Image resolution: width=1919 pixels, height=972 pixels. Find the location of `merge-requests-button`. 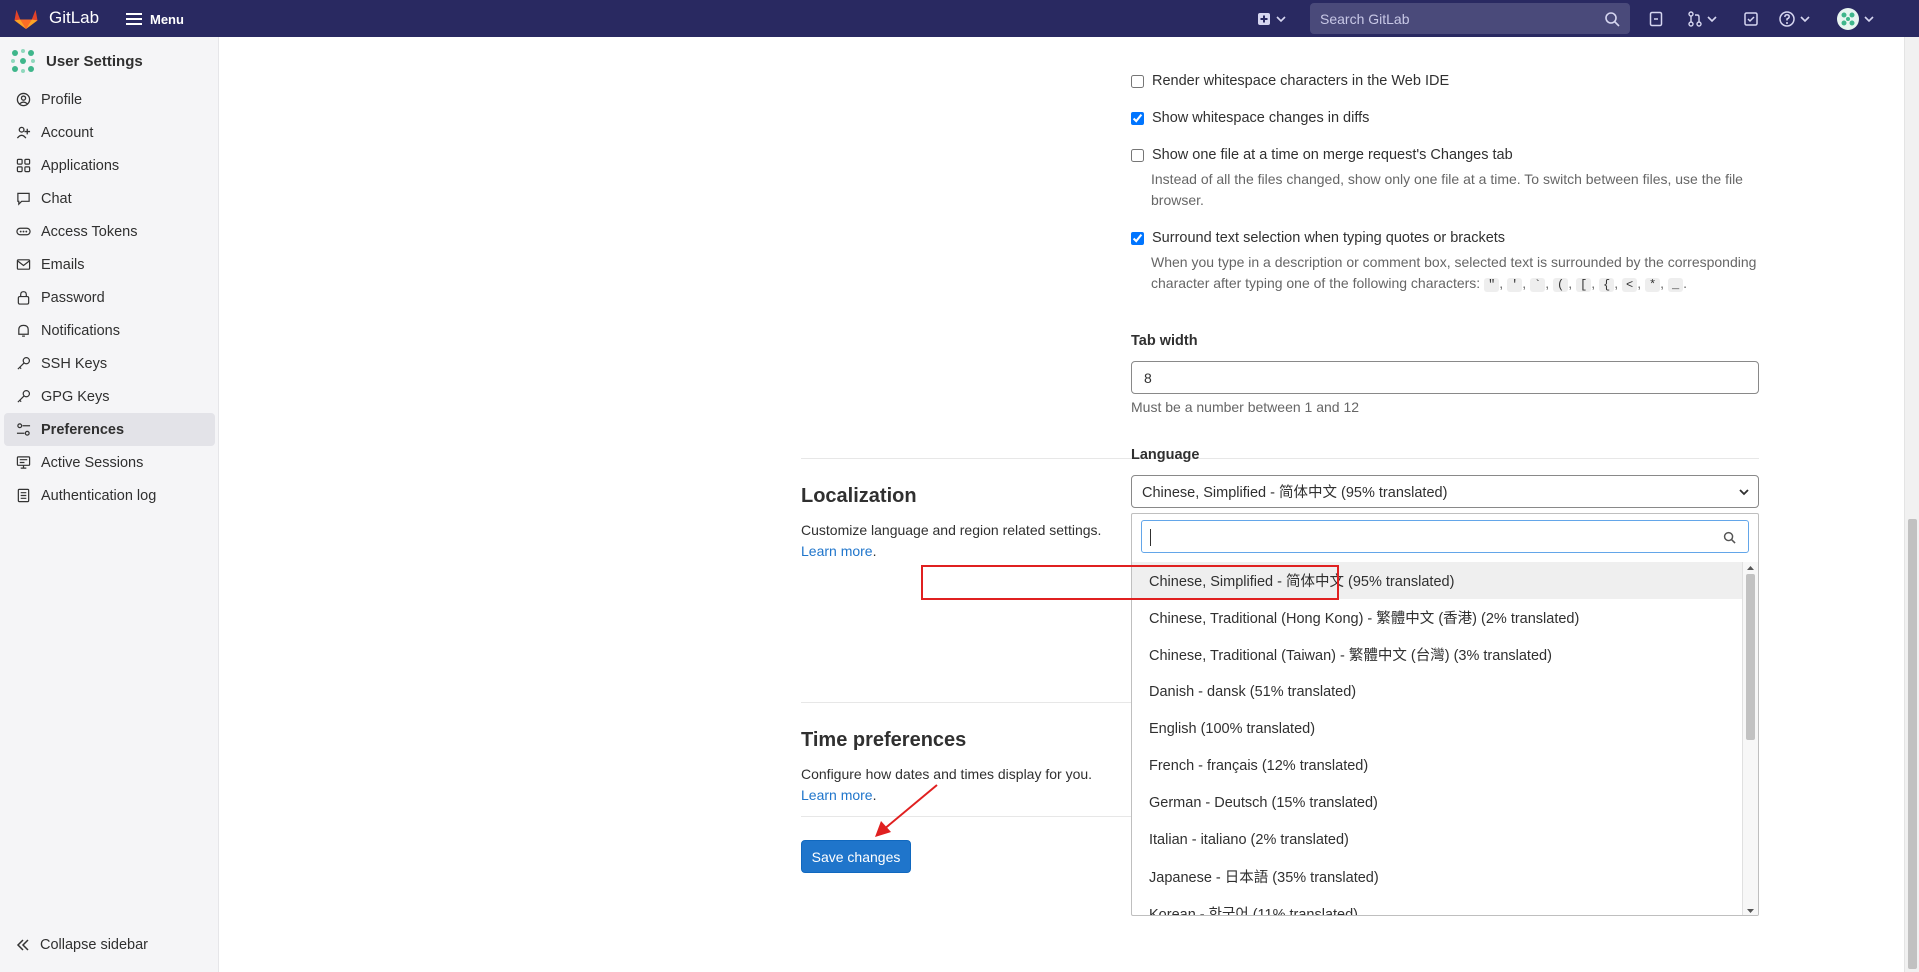

merge-requests-button is located at coordinates (1702, 19).